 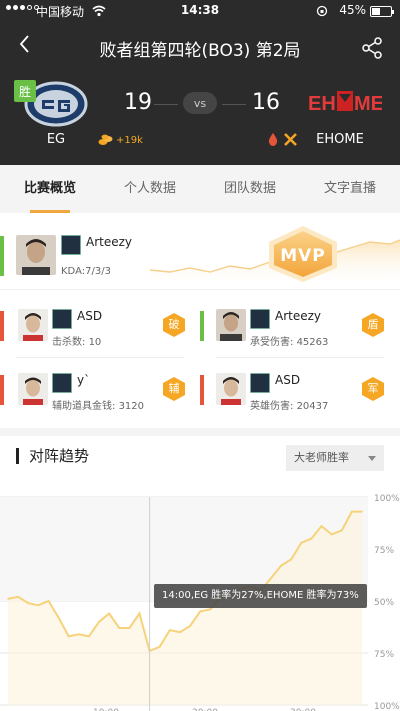 I want to click on award1-player-avatar, so click(x=33, y=325).